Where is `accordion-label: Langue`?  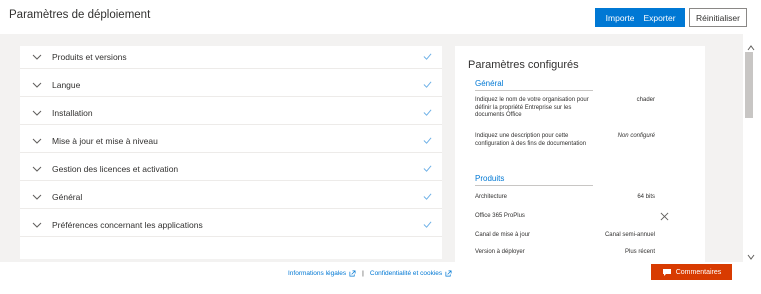 accordion-label: Langue is located at coordinates (66, 85).